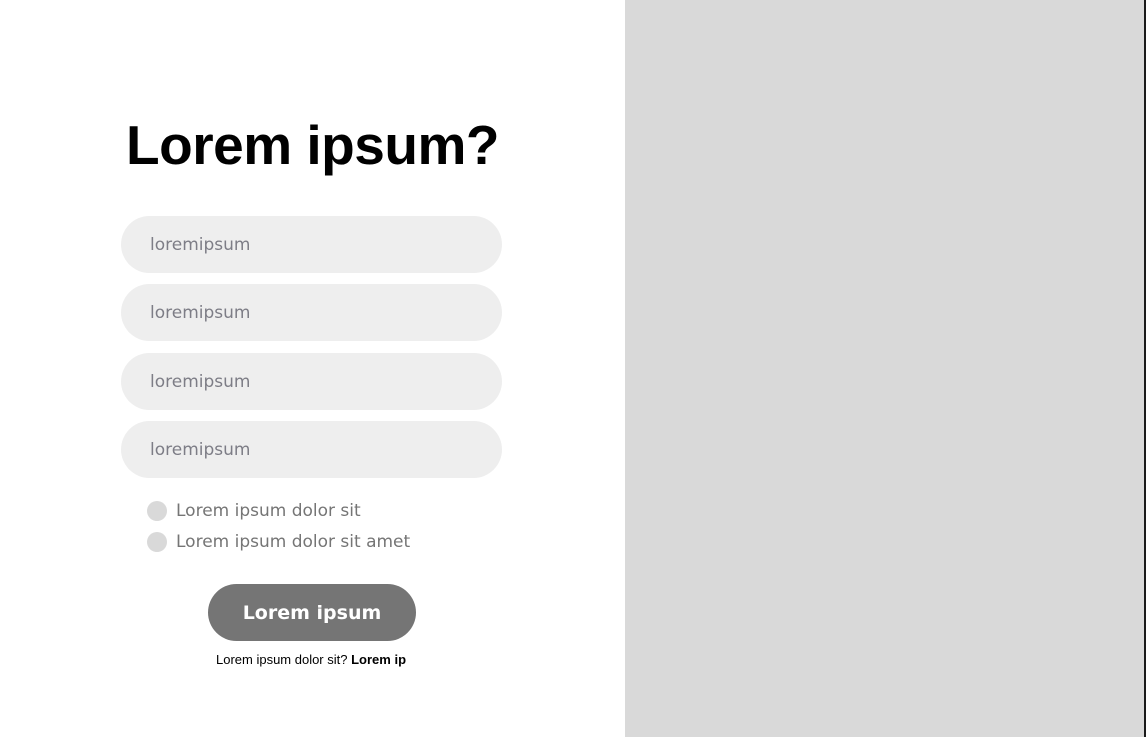 The width and height of the screenshot is (1146, 737). Describe the element at coordinates (281, 659) in the screenshot. I see `footer-text: Lorem ipsum dolor sit?` at that location.